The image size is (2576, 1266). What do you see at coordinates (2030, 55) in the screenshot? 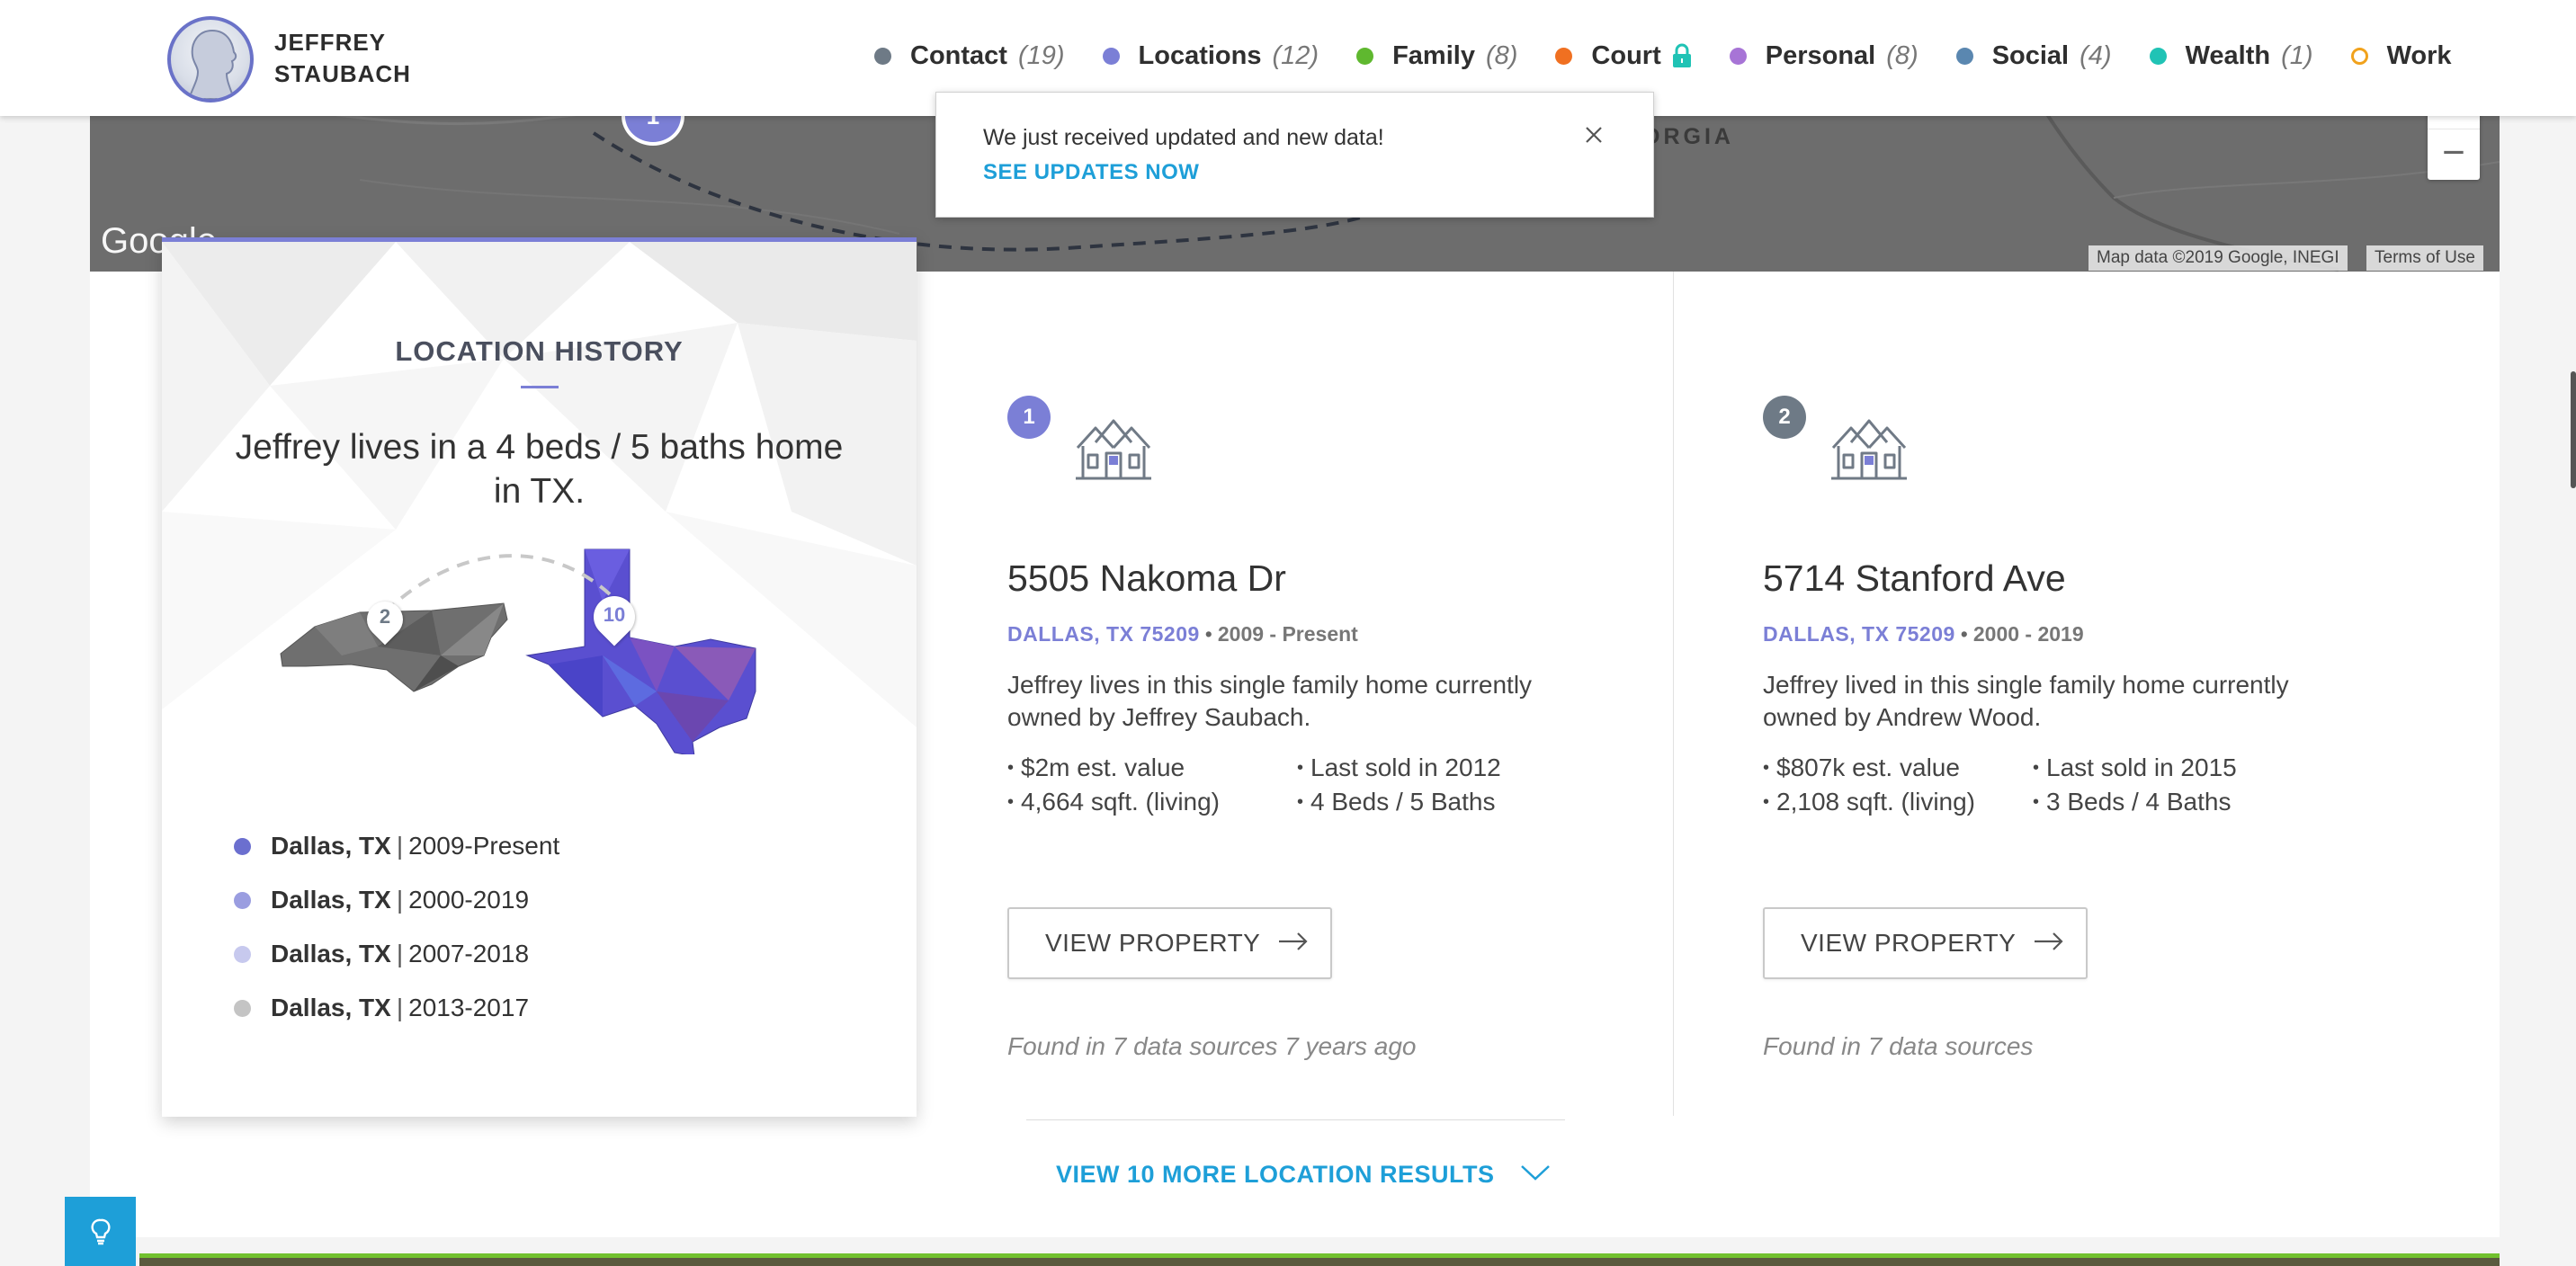
I see `nav-label: Social` at bounding box center [2030, 55].